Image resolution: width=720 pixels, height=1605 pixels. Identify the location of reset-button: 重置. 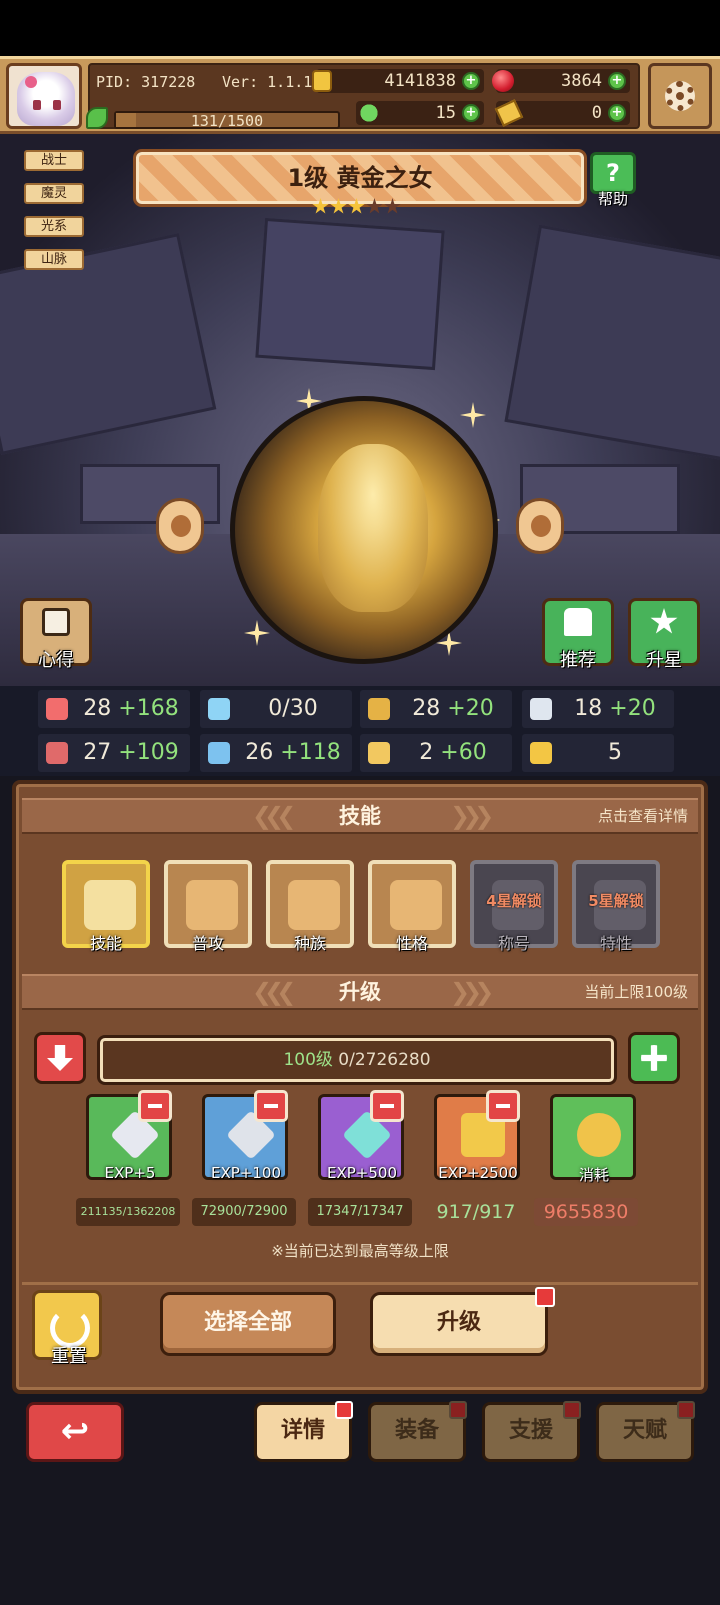
(69, 1330).